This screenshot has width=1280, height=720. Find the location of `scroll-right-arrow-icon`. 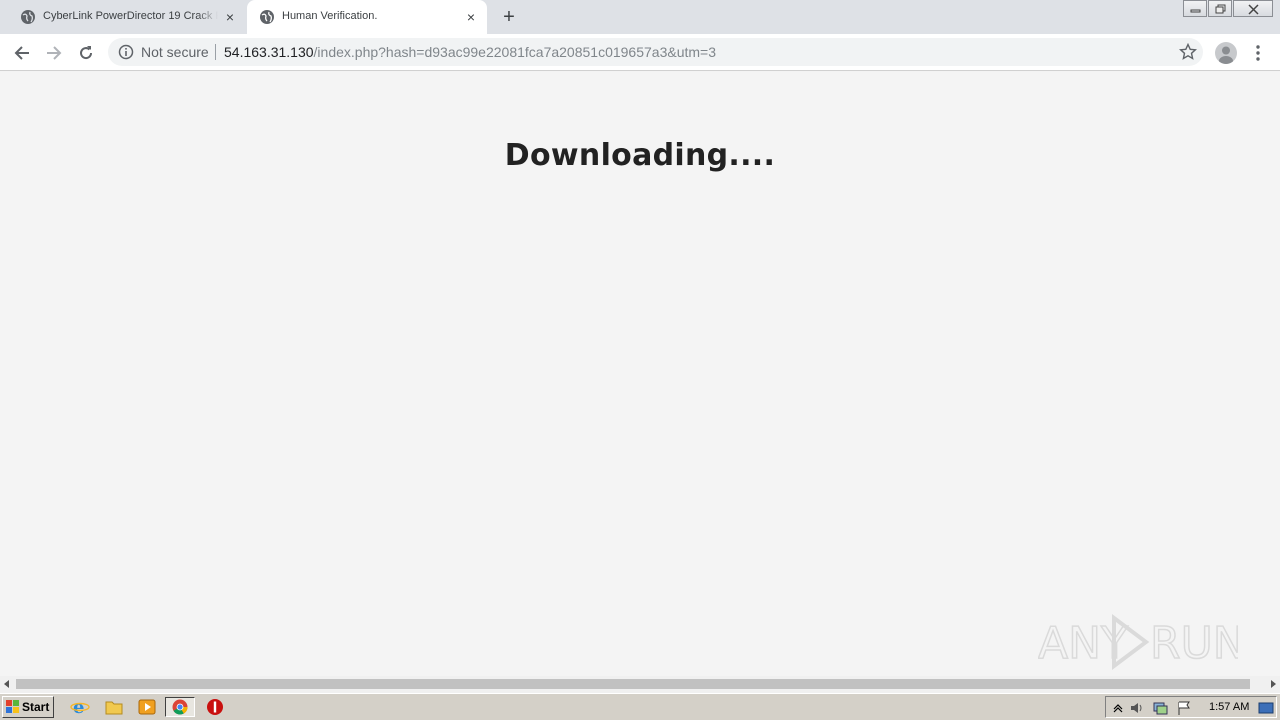

scroll-right-arrow-icon is located at coordinates (1273, 684).